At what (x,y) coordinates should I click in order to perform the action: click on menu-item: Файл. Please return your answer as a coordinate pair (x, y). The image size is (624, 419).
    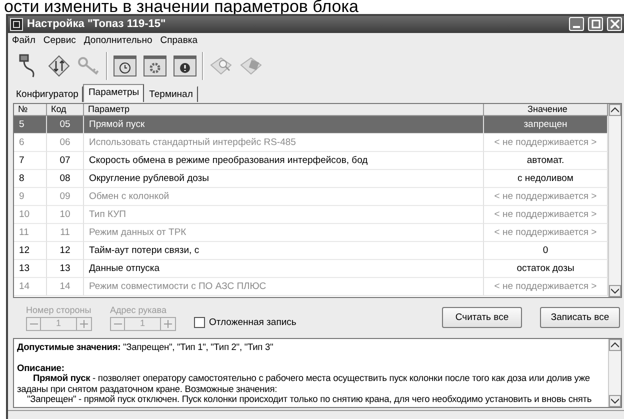
    Looking at the image, I should click on (24, 40).